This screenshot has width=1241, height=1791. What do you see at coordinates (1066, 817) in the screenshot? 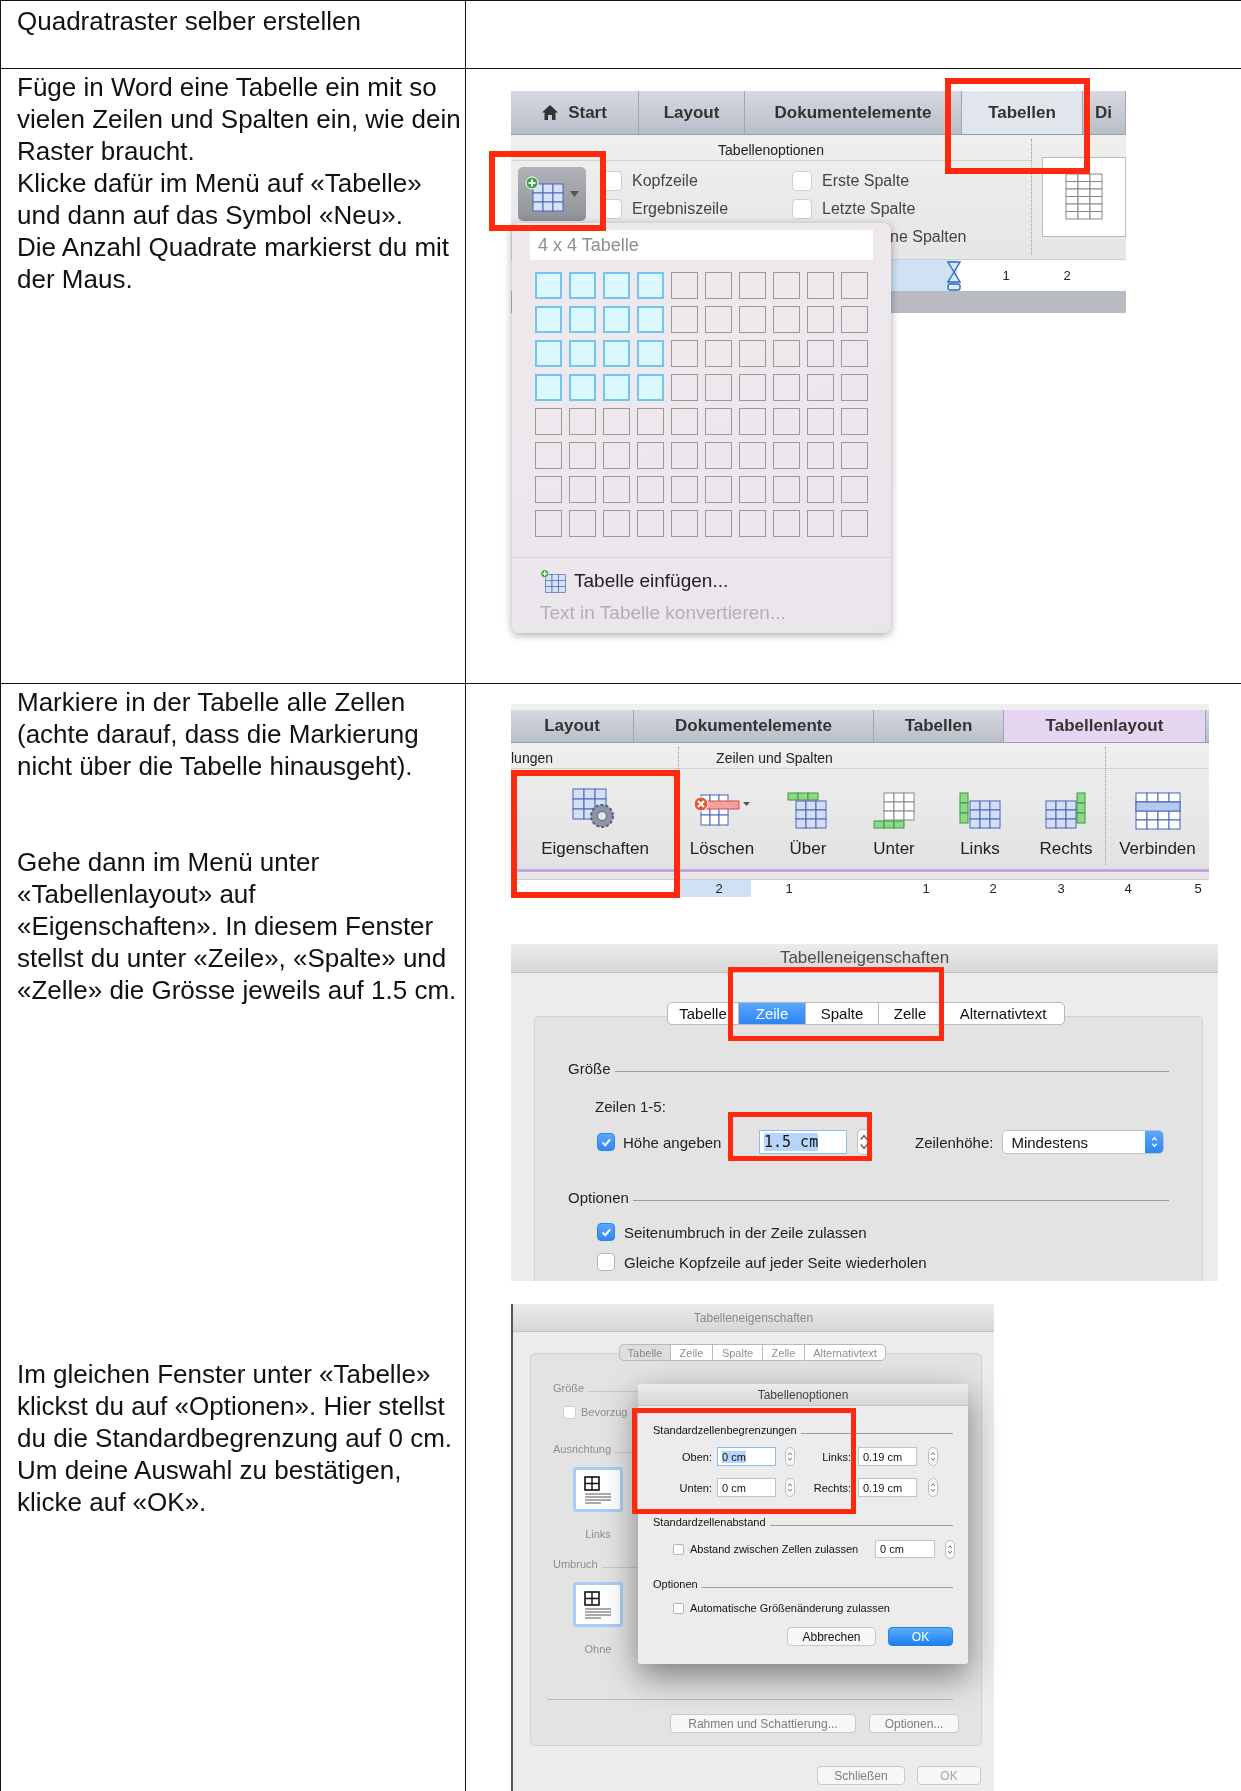
I see `ribbon-button: Rechts` at bounding box center [1066, 817].